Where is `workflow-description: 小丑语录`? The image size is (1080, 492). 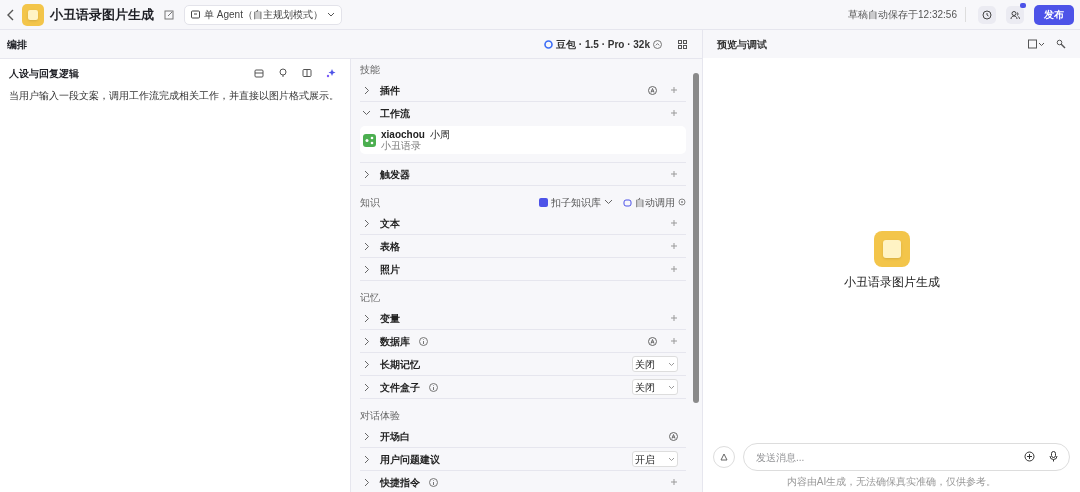
workflow-description: 小丑语录 is located at coordinates (401, 145).